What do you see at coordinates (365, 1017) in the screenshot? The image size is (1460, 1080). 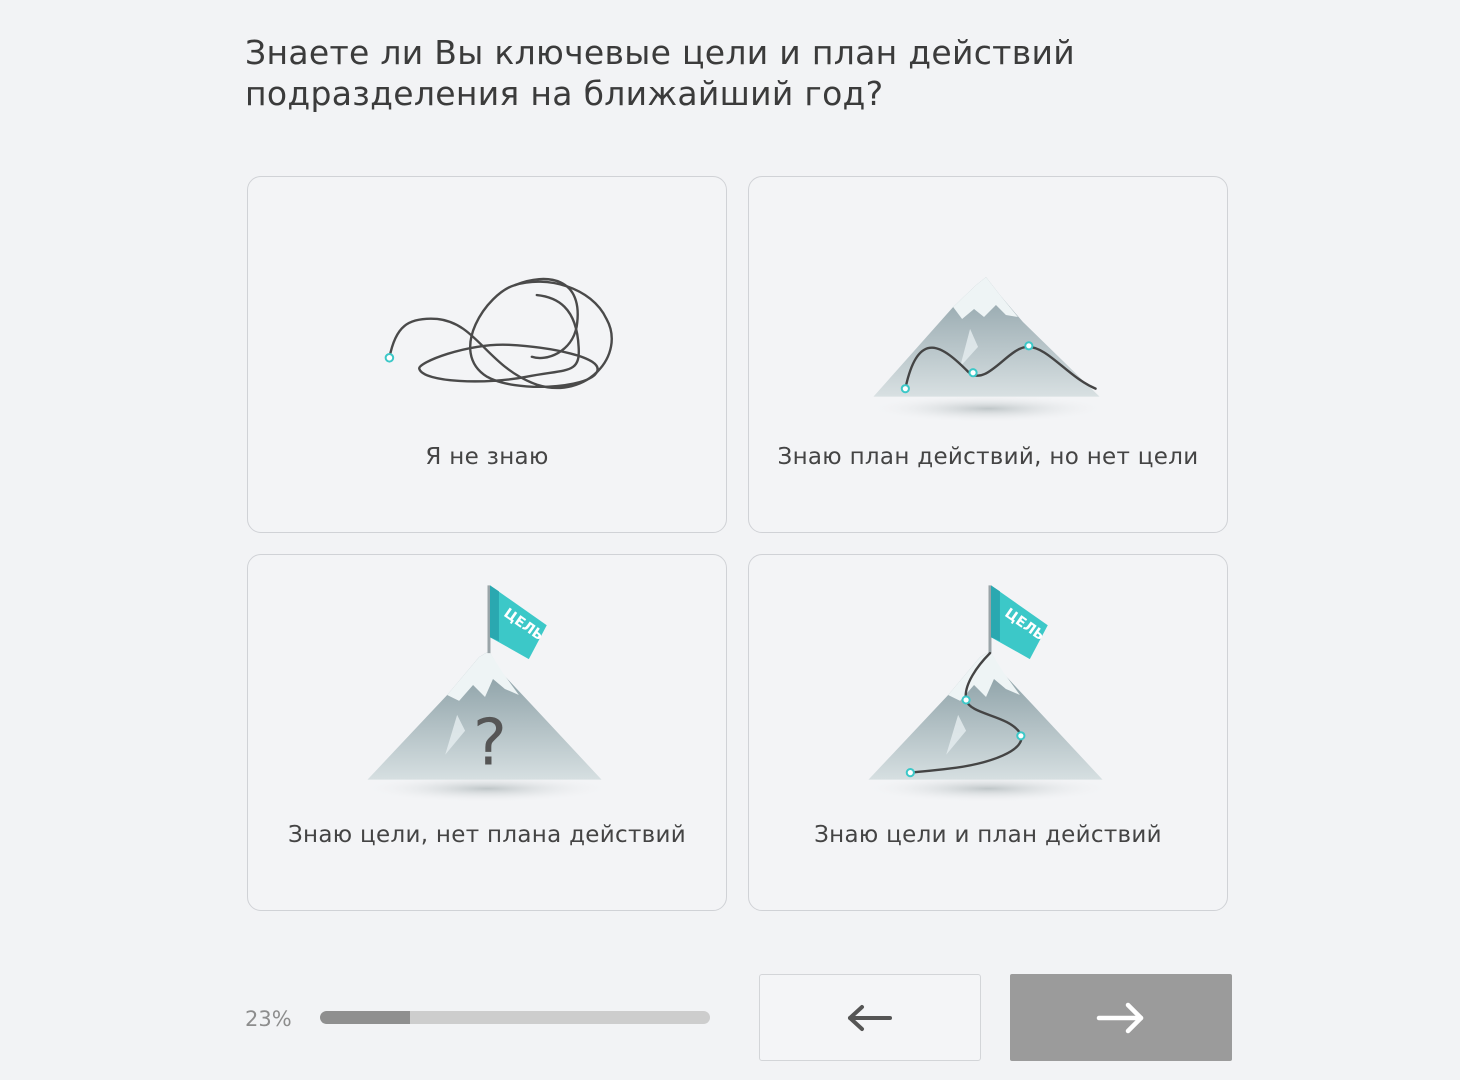 I see `progress-bar-fill` at bounding box center [365, 1017].